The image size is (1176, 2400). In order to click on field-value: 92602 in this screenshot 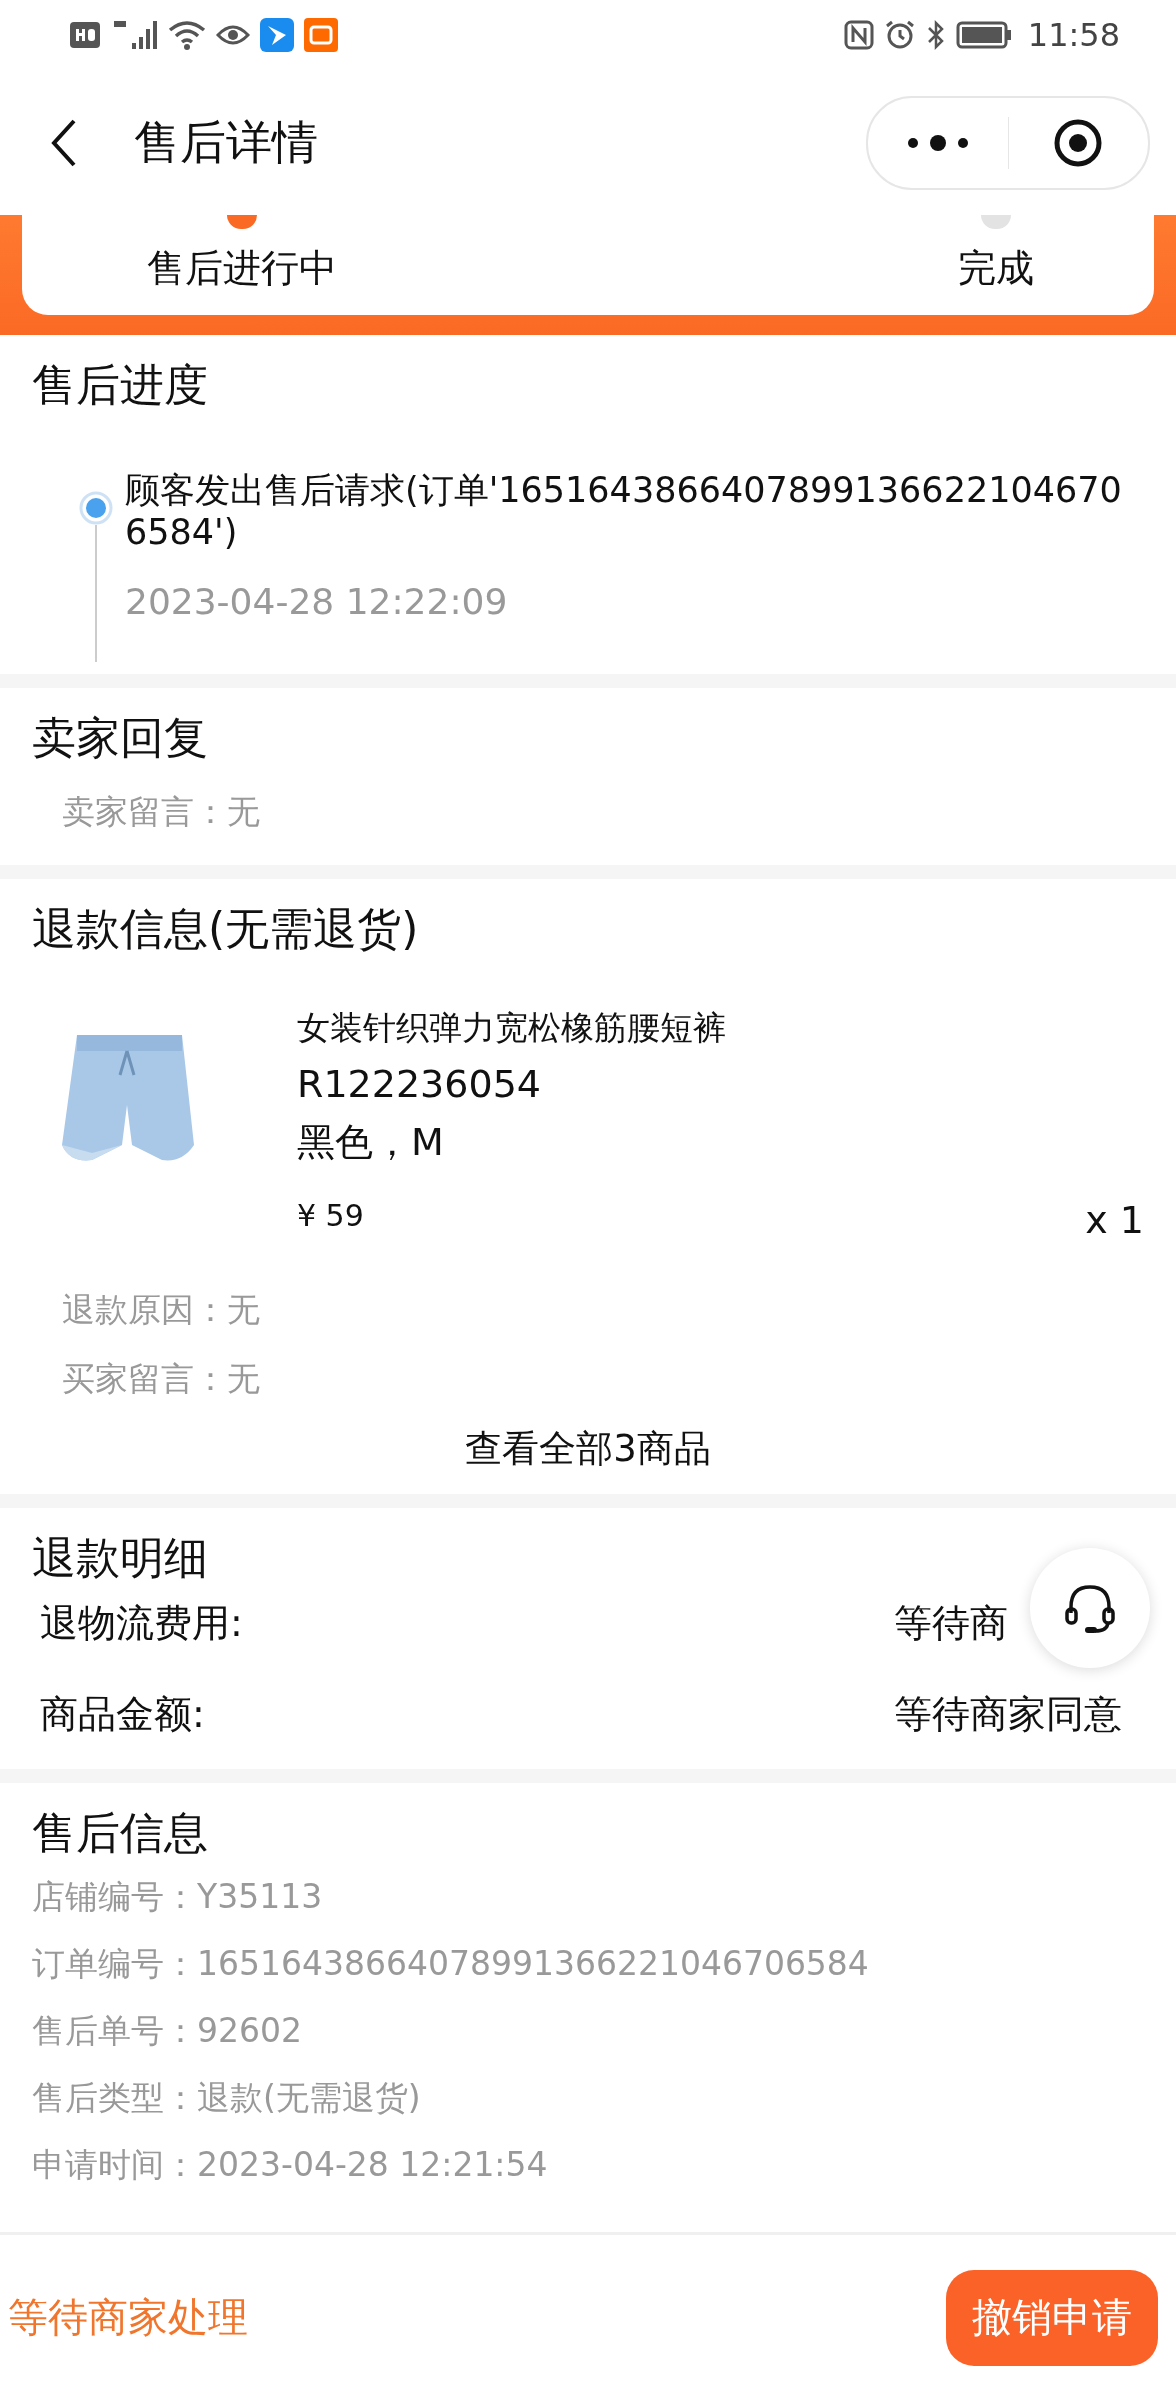, I will do `click(249, 2030)`.